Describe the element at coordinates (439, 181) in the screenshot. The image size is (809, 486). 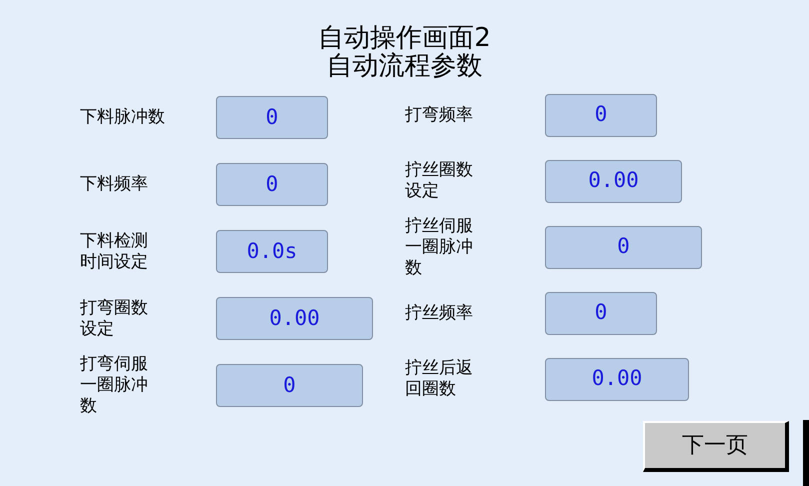
I see `parameter-label: 拧丝圈数设定` at that location.